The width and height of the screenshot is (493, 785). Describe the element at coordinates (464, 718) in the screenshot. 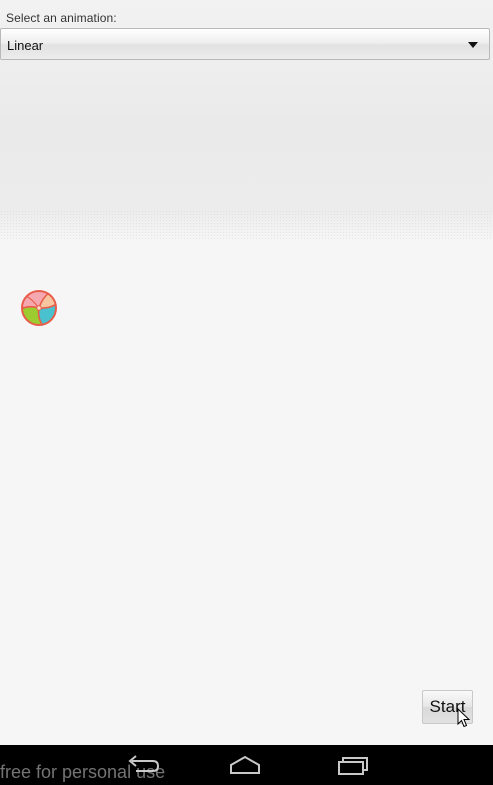

I see `mouse-pointer-icon` at that location.